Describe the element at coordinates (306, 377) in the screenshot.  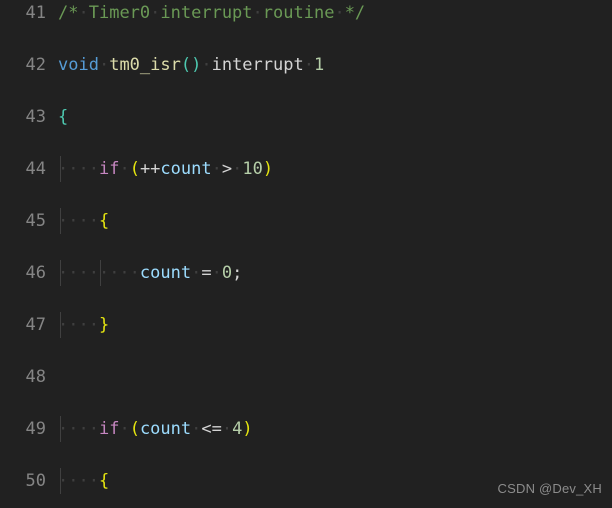
I see `code-line: 48` at that location.